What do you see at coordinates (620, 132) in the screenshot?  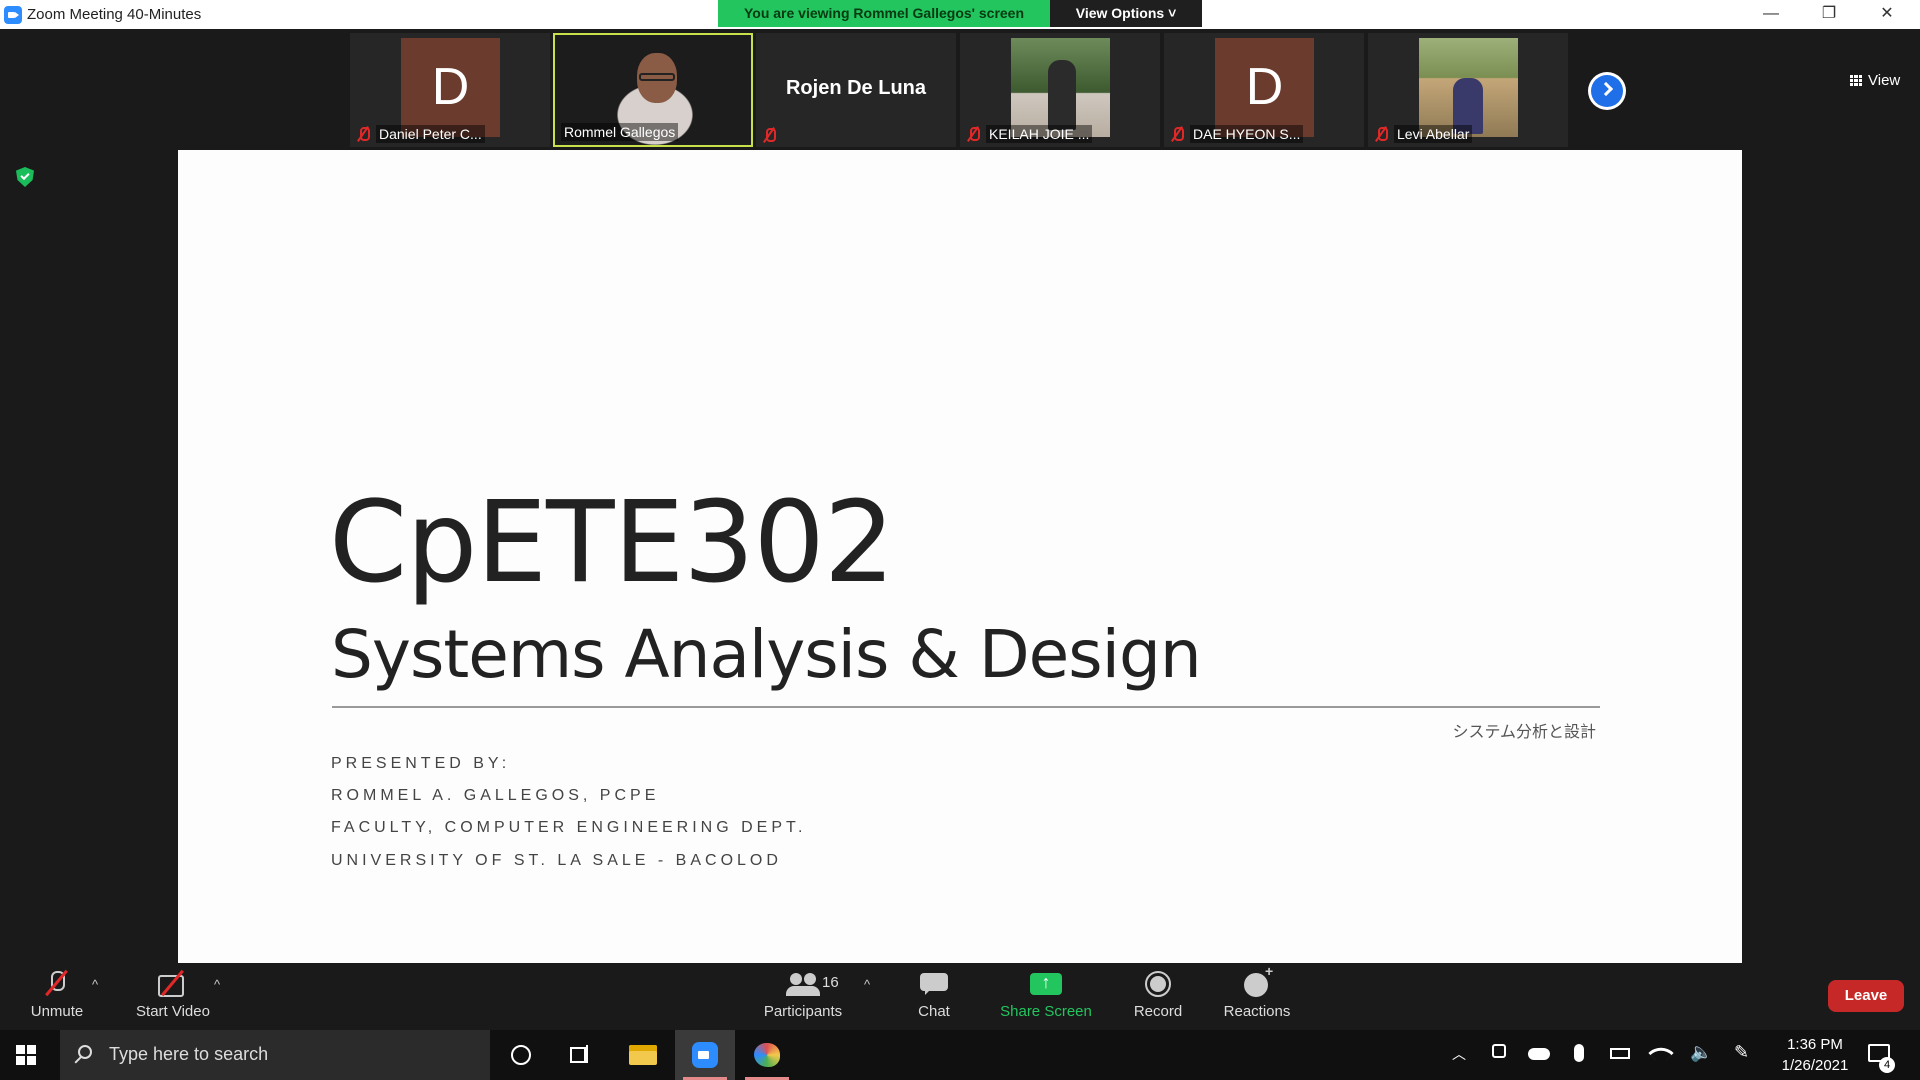 I see `participant-name: Rommel Gallegos` at bounding box center [620, 132].